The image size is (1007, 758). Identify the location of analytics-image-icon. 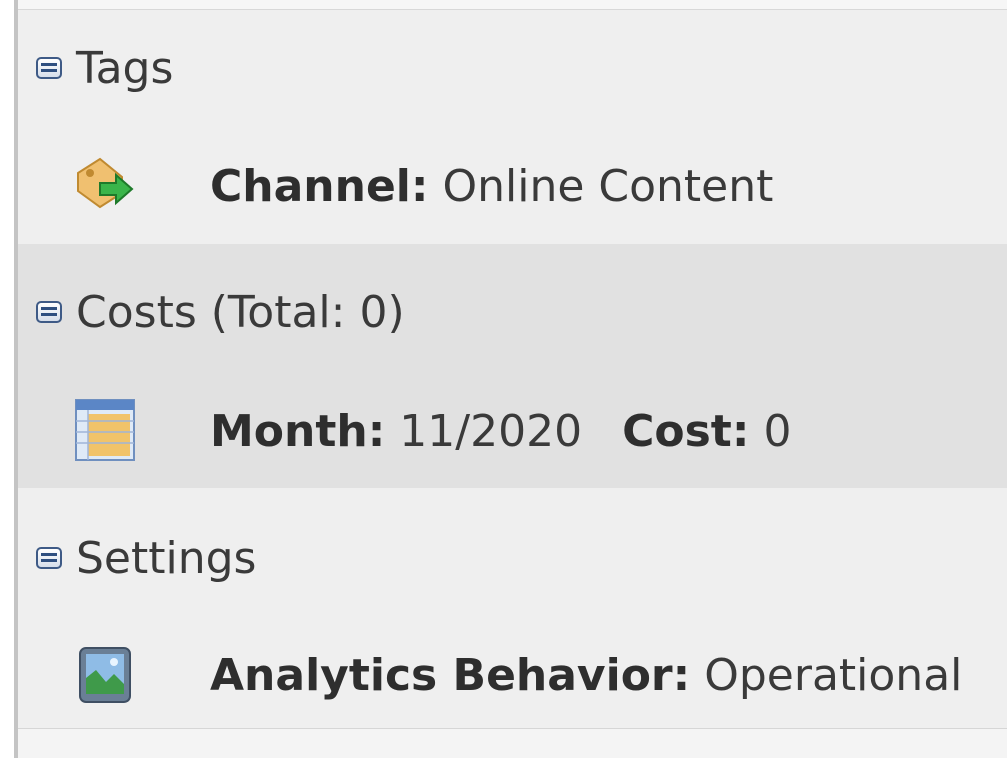
(105, 675).